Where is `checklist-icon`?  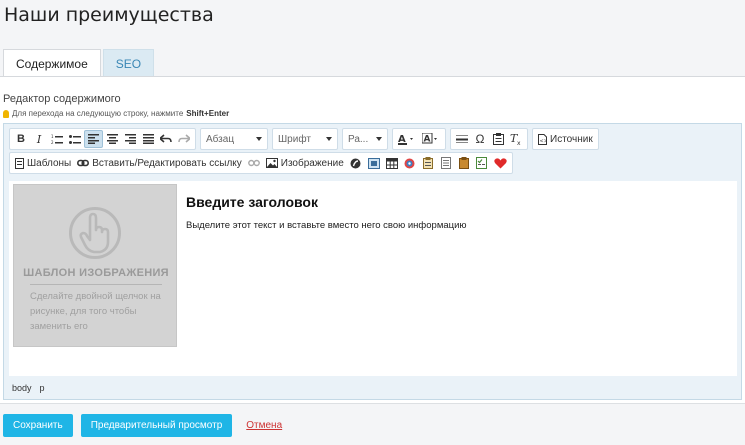
checklist-icon is located at coordinates (482, 163).